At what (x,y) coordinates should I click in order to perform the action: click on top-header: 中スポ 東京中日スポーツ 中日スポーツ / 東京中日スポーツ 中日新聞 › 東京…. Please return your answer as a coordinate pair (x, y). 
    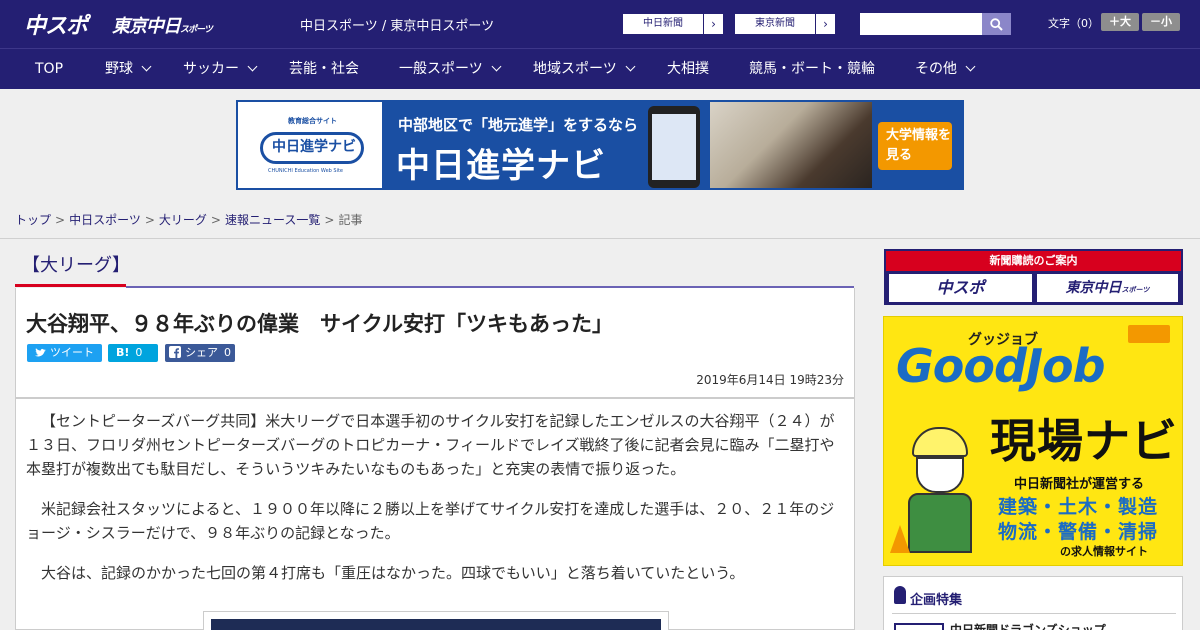
    Looking at the image, I should click on (600, 24).